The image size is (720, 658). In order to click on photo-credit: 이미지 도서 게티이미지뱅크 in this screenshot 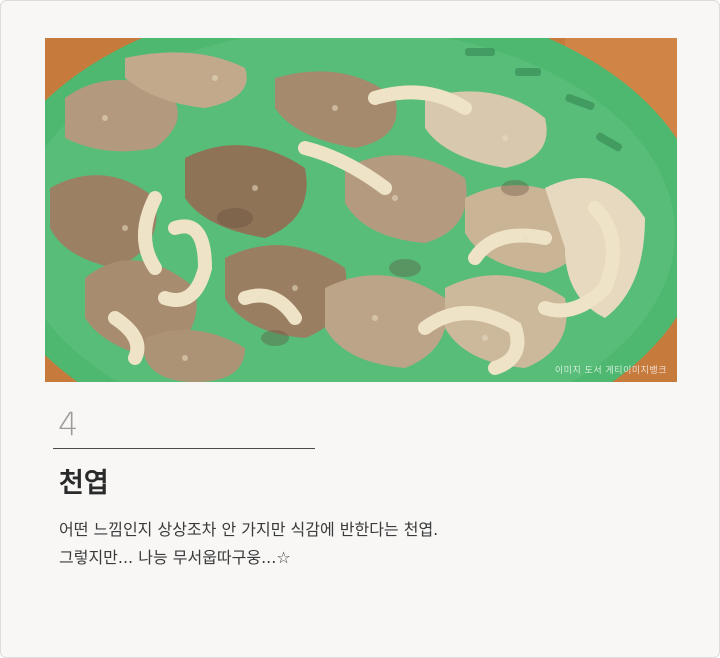, I will do `click(610, 371)`.